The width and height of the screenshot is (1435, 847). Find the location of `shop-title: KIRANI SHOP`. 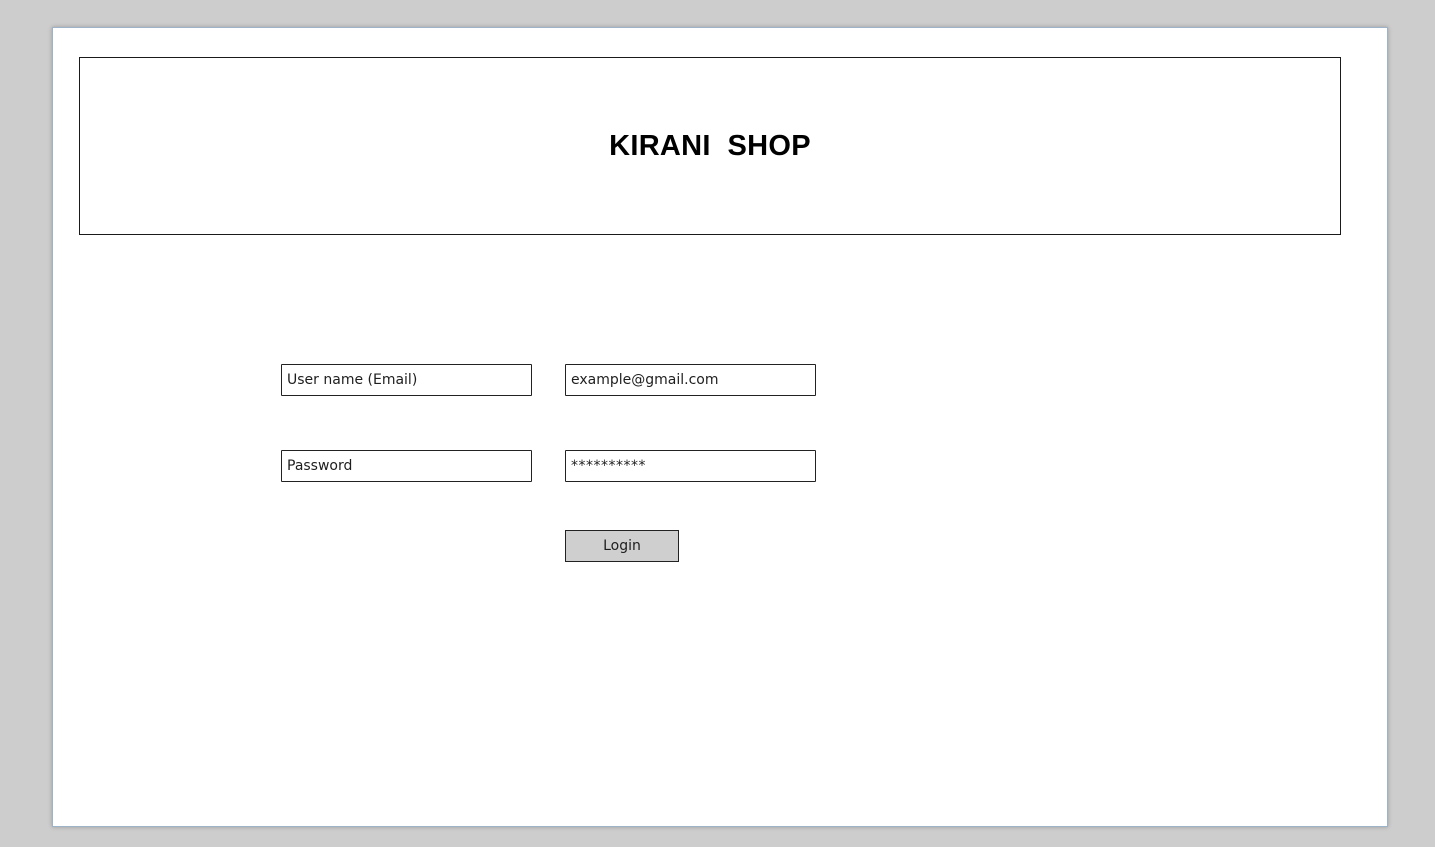

shop-title: KIRANI SHOP is located at coordinates (710, 145).